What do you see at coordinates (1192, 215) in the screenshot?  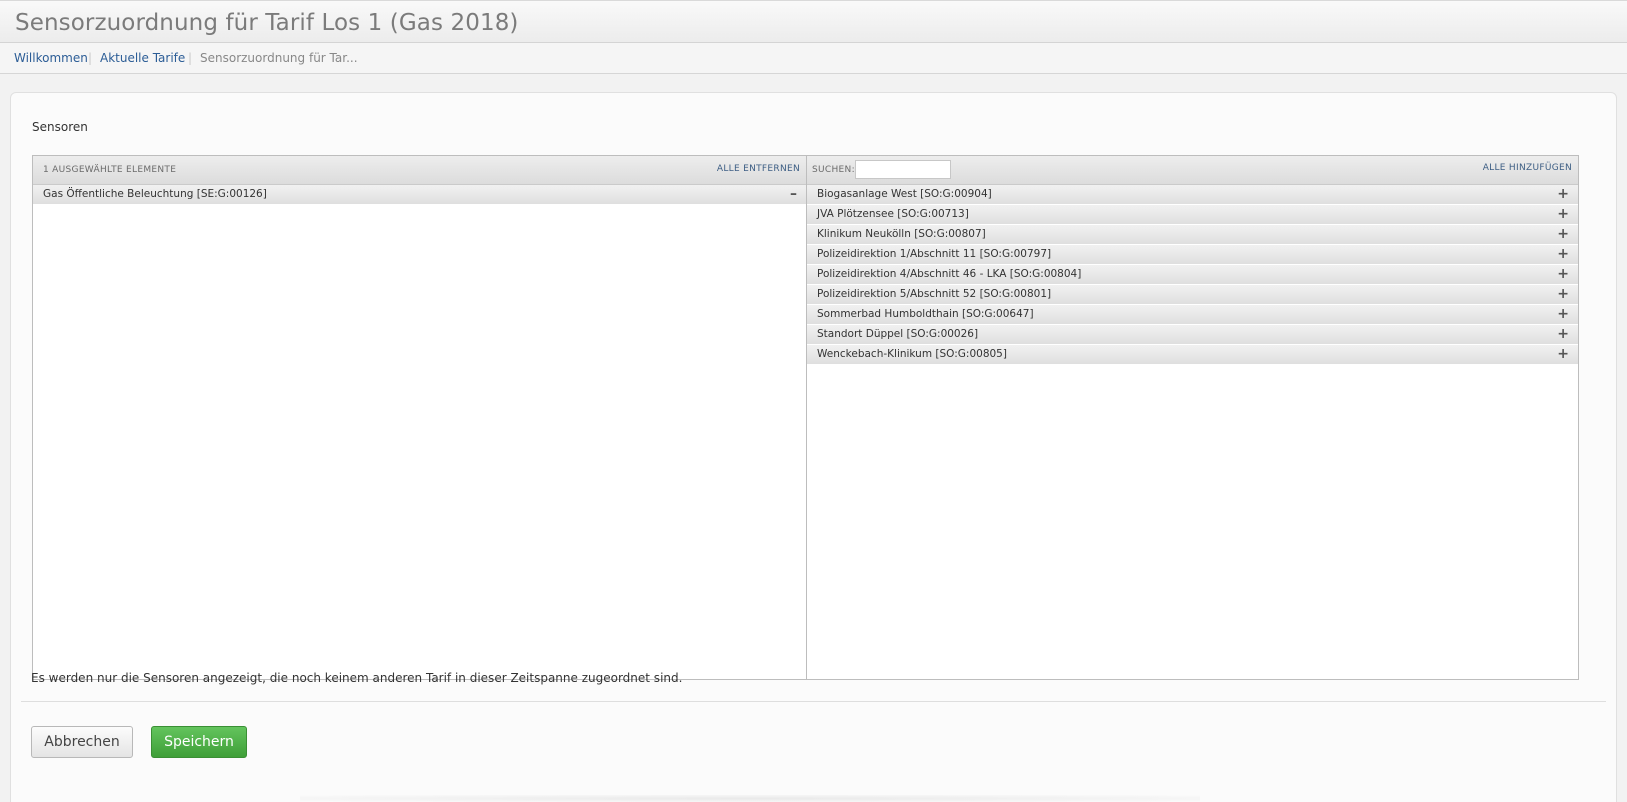 I see `available-item: JVA Plötzensee [SO:G:00713] +` at bounding box center [1192, 215].